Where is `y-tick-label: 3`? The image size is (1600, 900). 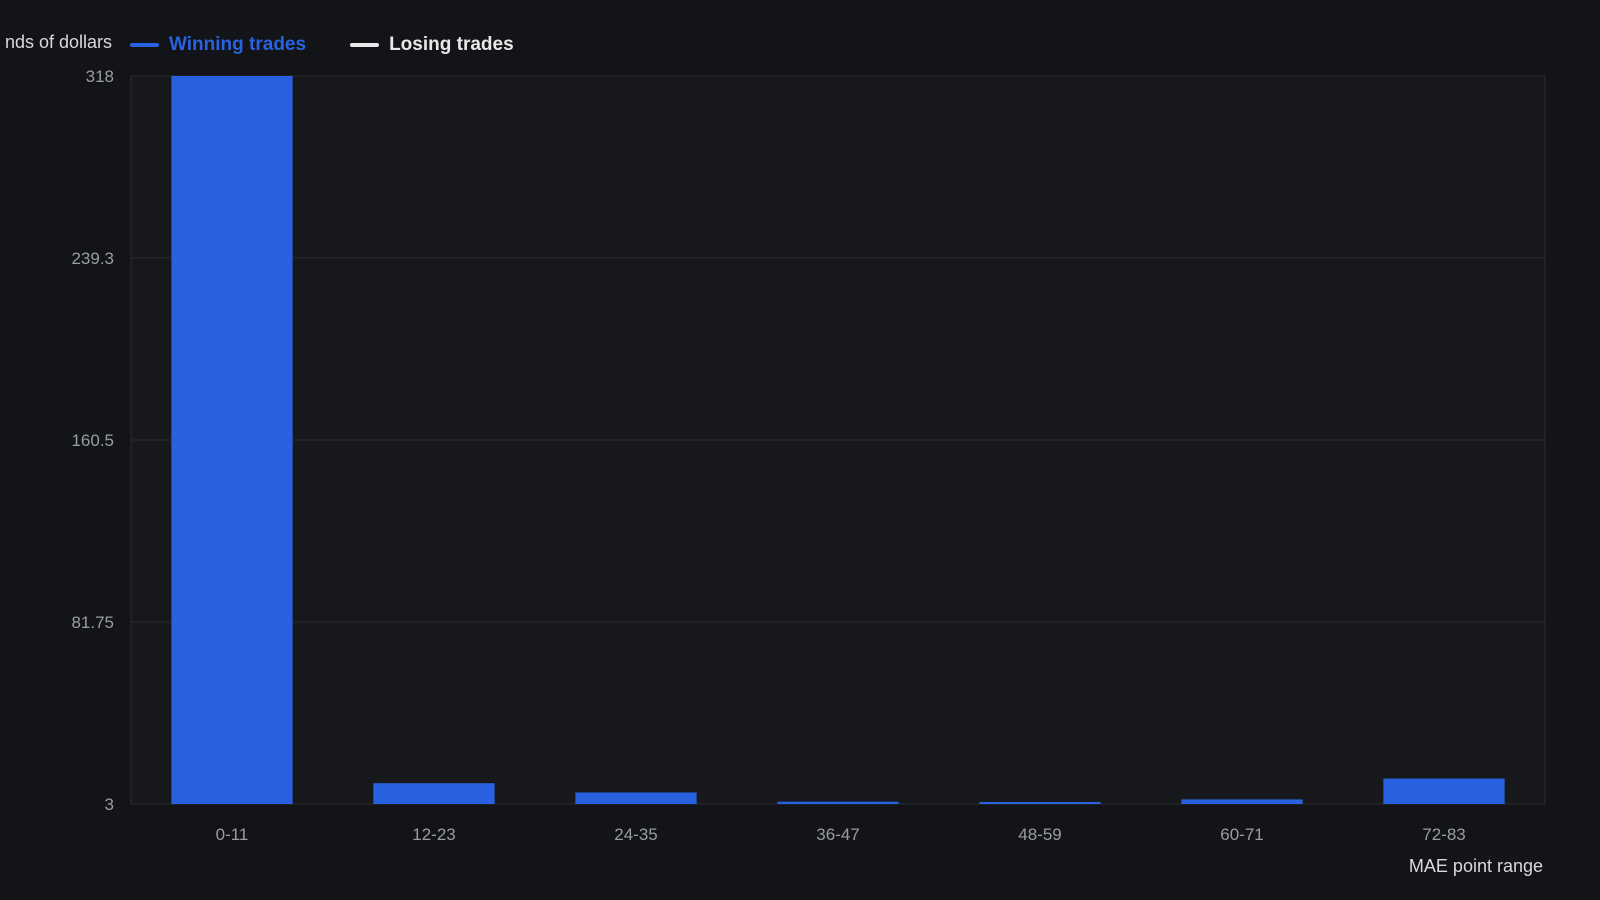 y-tick-label: 3 is located at coordinates (109, 804).